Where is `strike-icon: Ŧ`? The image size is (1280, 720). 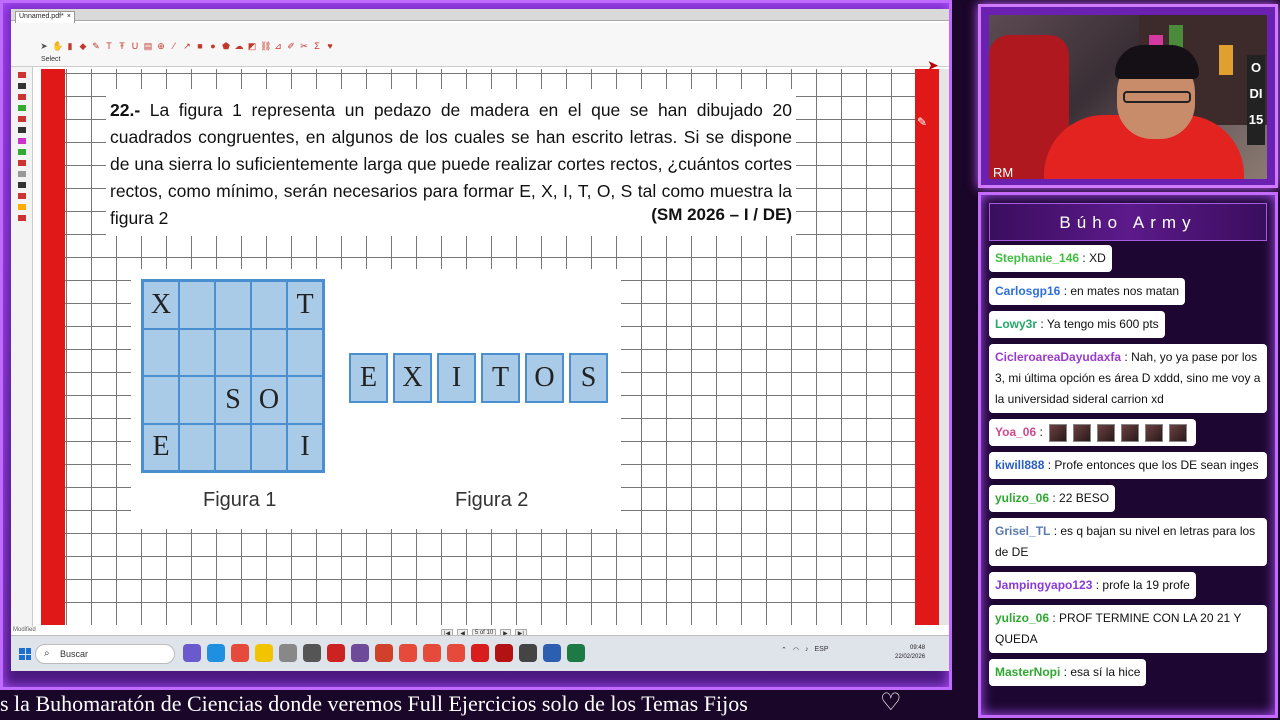
strike-icon: Ŧ is located at coordinates (122, 46).